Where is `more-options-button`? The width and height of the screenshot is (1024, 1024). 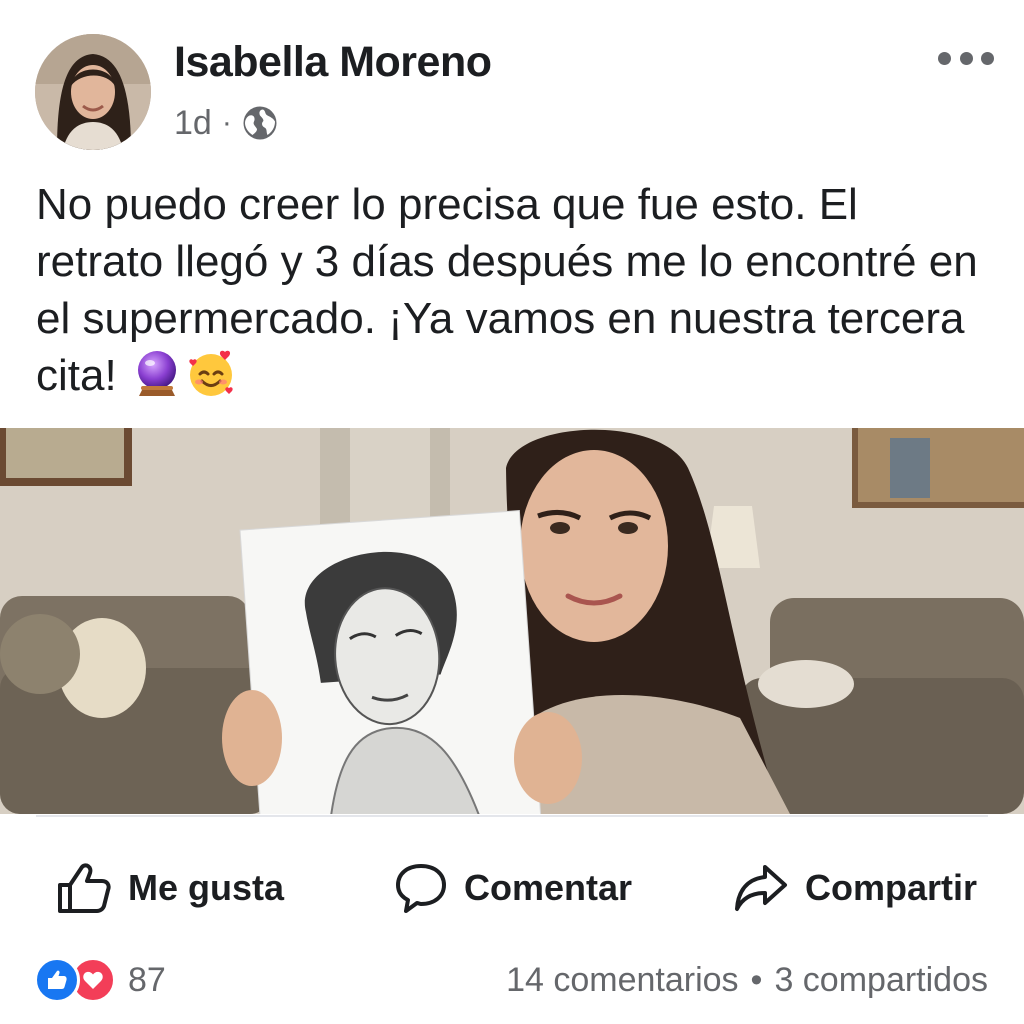 more-options-button is located at coordinates (966, 58).